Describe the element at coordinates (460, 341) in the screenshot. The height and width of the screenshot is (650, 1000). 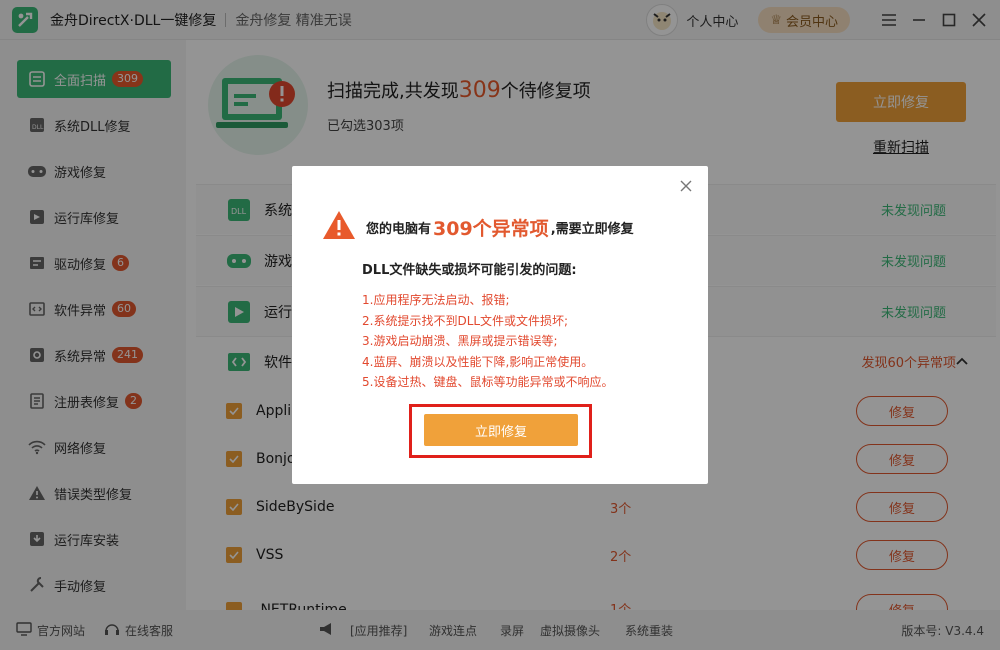
I see `problem-item: 3.游戏启动崩溃、黑屏或提示错误等;` at that location.